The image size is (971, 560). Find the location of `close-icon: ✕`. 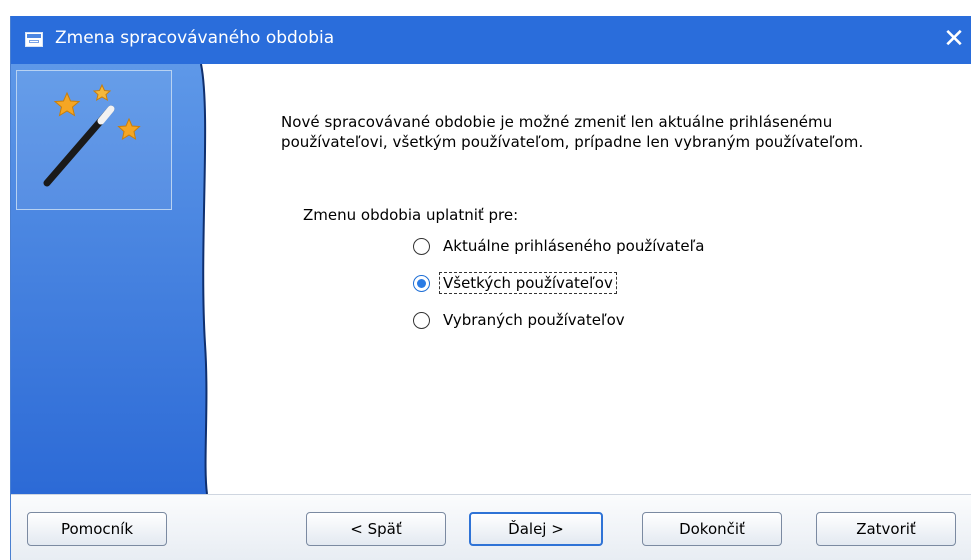

close-icon: ✕ is located at coordinates (954, 39).